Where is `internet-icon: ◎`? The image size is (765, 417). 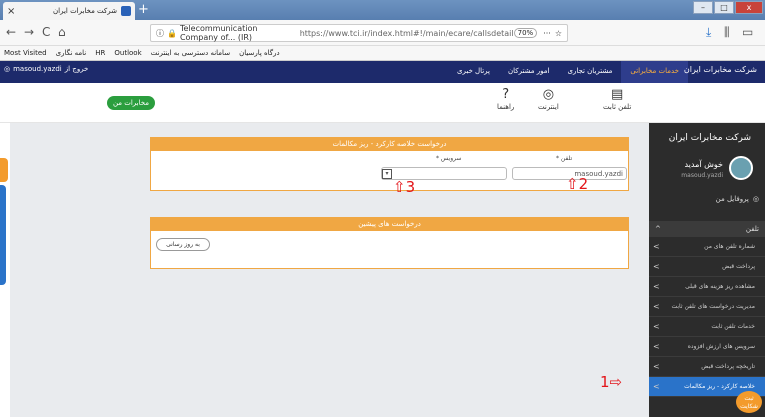
internet-icon: ◎ is located at coordinates (548, 94).